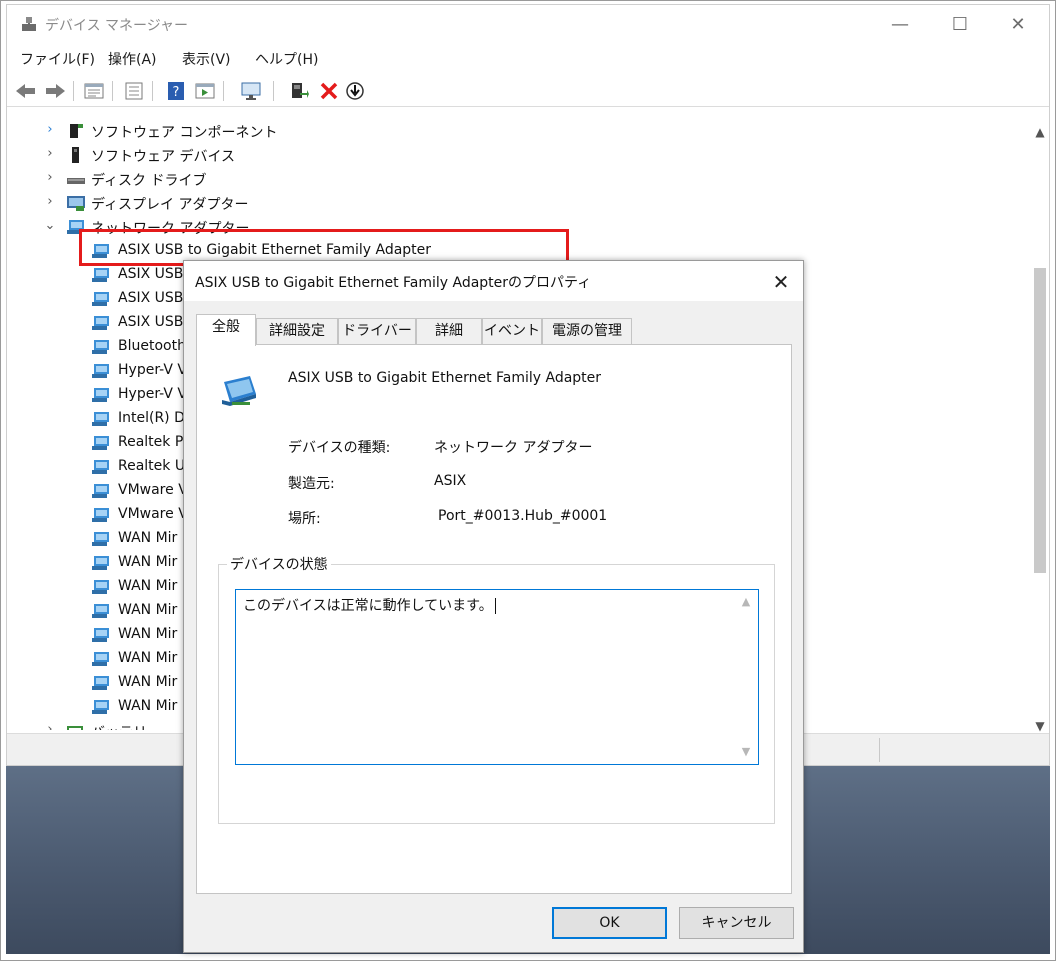 This screenshot has width=1056, height=961. Describe the element at coordinates (205, 91) in the screenshot. I see `run-icon` at that location.